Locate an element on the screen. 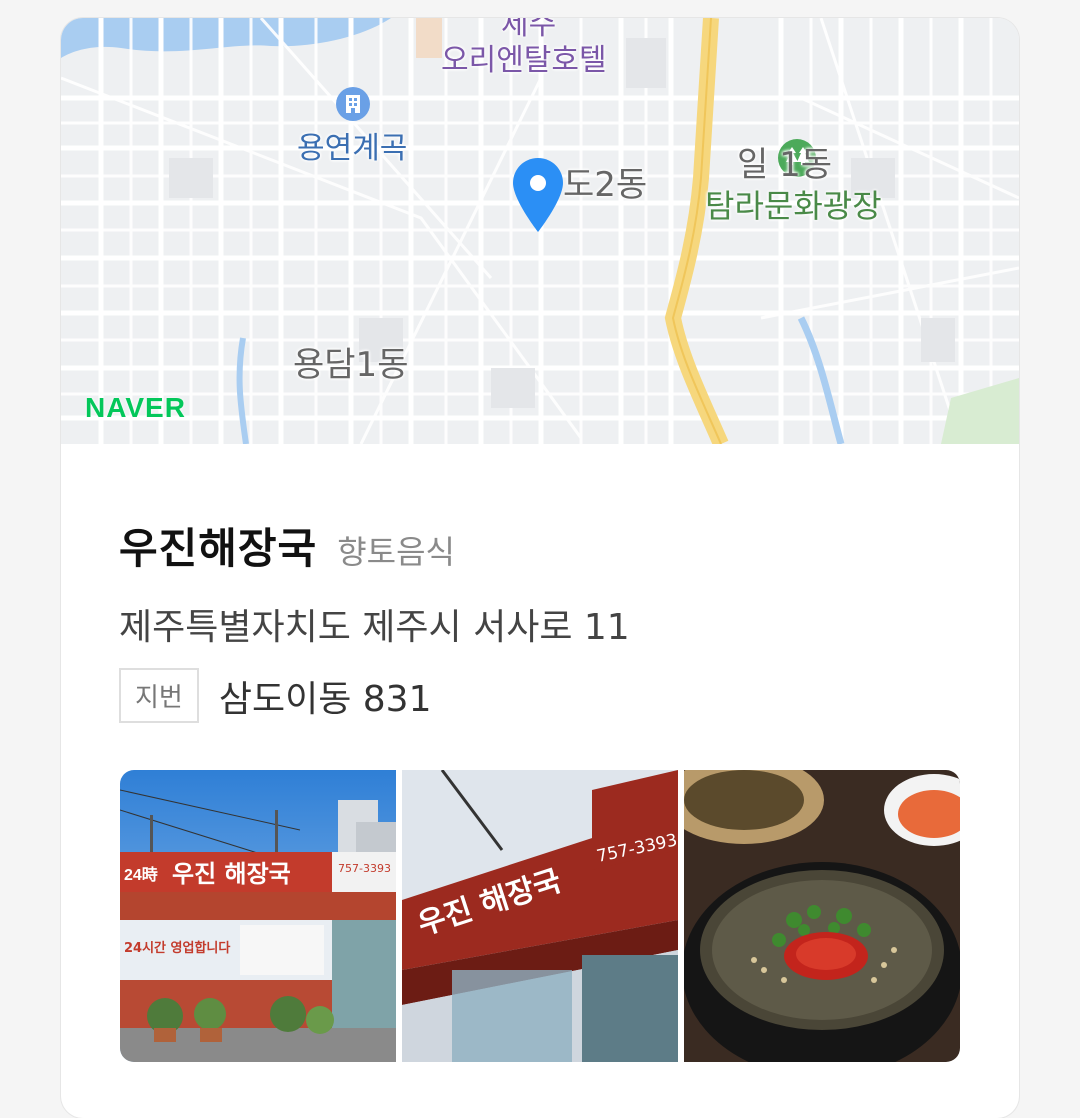  map-label-hotel: 오리엔탈호텔 is located at coordinates (524, 61).